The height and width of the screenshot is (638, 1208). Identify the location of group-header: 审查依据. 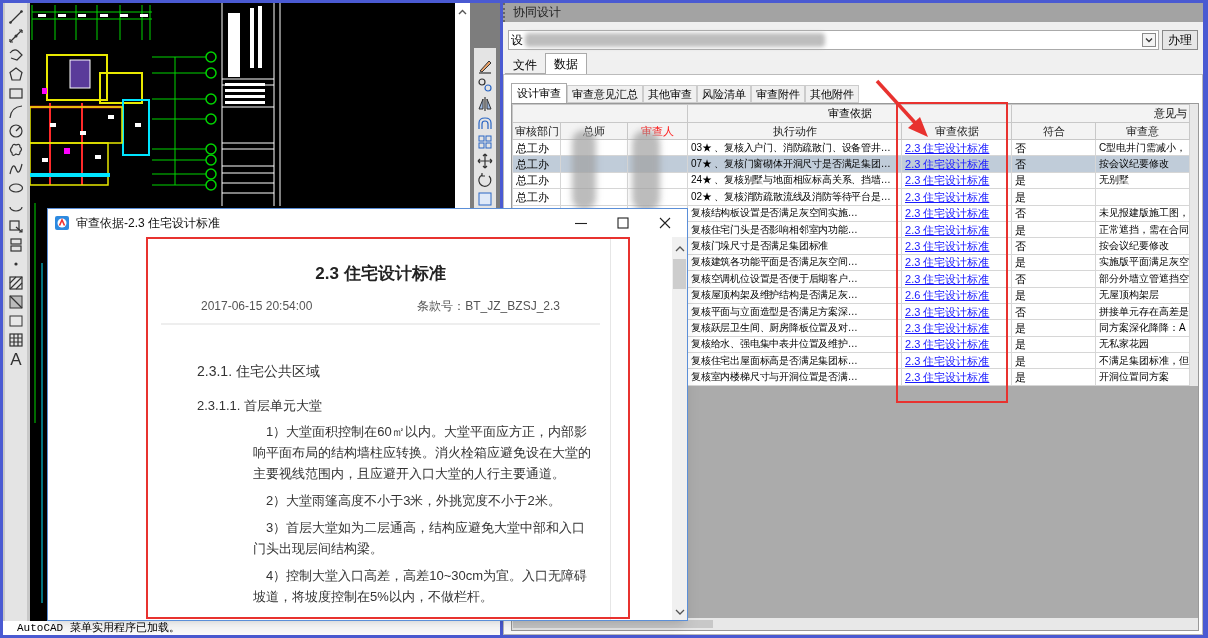
(849, 113).